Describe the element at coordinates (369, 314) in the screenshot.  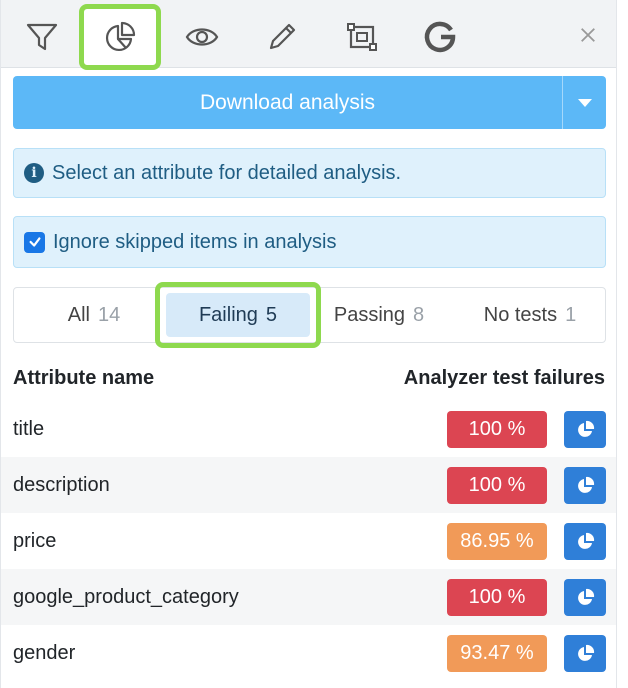
I see `tab-passing-label: Passing` at that location.